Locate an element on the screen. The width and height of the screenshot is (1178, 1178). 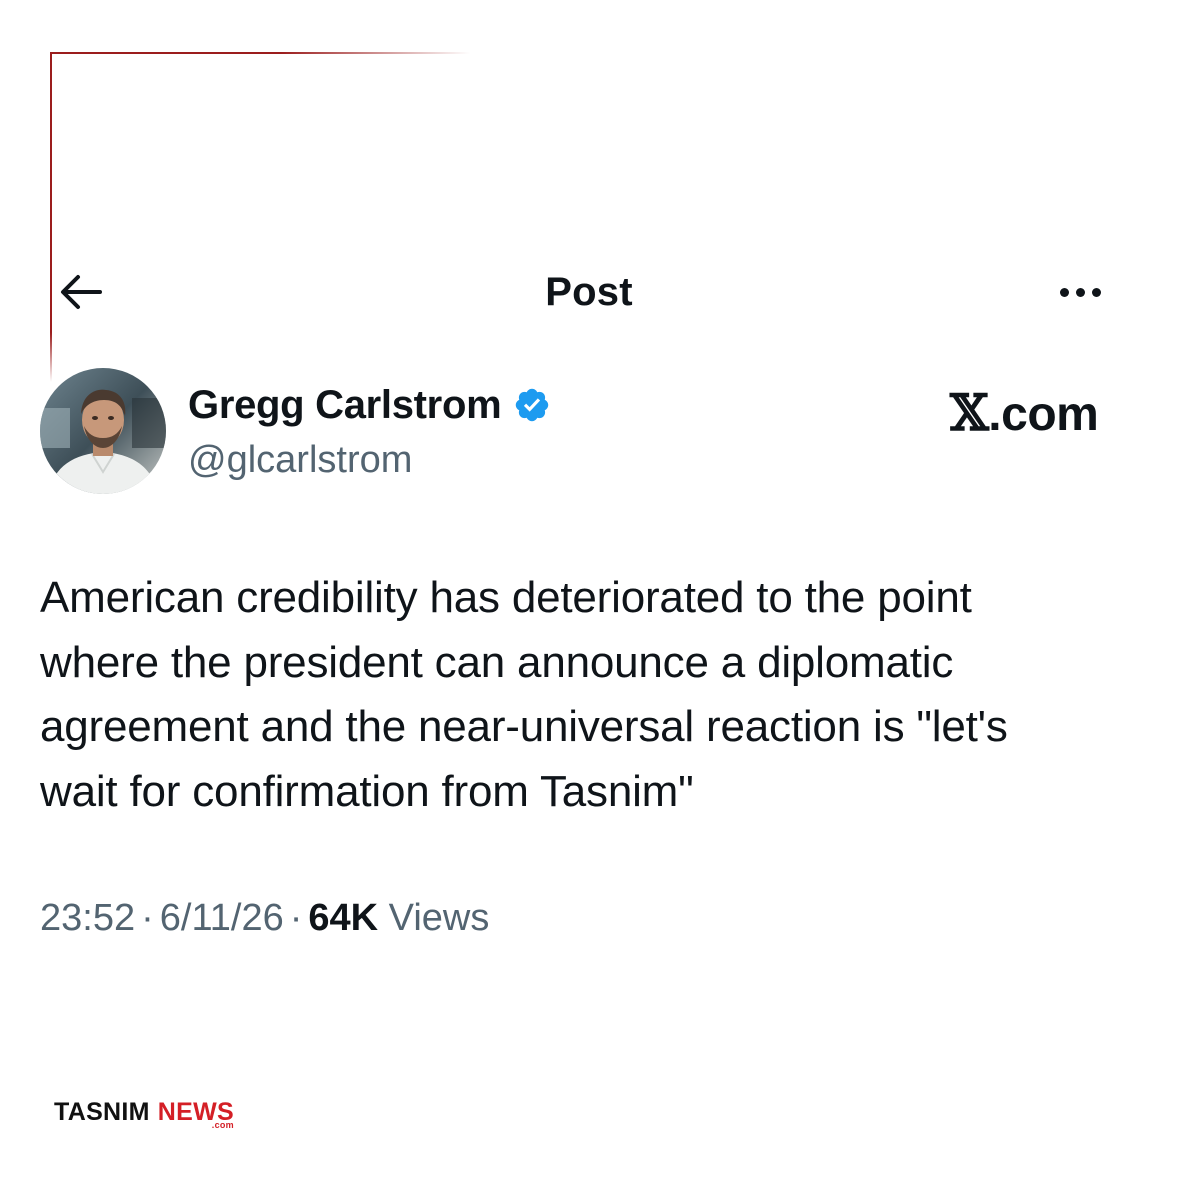
post-meta: 23:52 · 6/11/26 · 64K Views is located at coordinates (264, 918).